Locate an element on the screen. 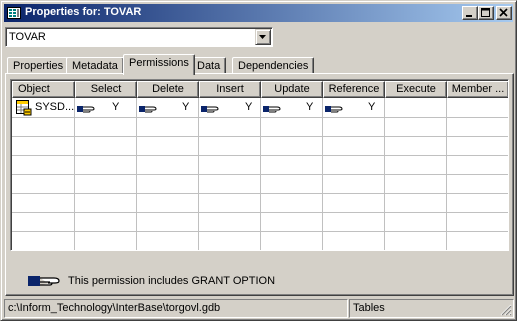 This screenshot has height=321, width=517. object-selector-value: TOVAR is located at coordinates (27, 37).